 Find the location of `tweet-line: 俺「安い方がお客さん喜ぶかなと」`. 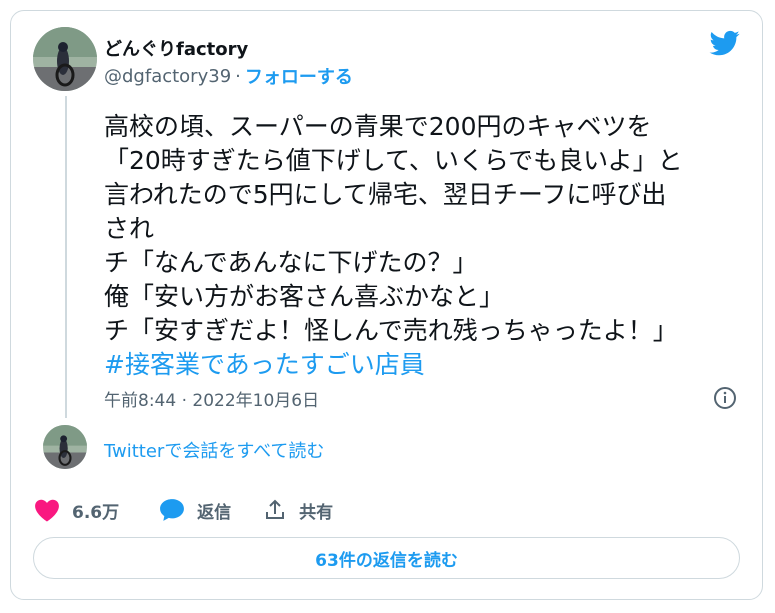

tweet-line: 俺「安い方がお客さん喜ぶかなと」 is located at coordinates (304, 296).